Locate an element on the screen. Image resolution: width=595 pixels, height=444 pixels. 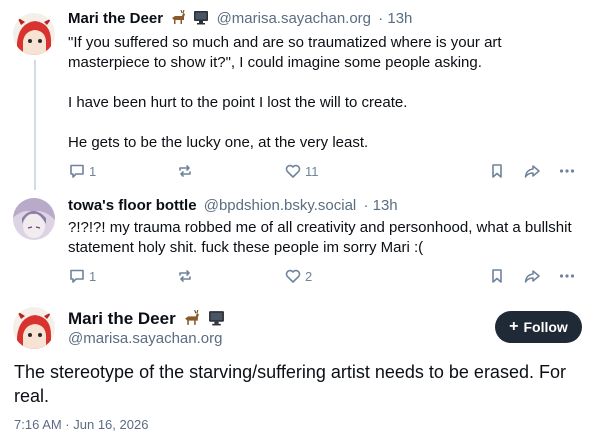
post-actions: 1 2 is located at coordinates (325, 276).